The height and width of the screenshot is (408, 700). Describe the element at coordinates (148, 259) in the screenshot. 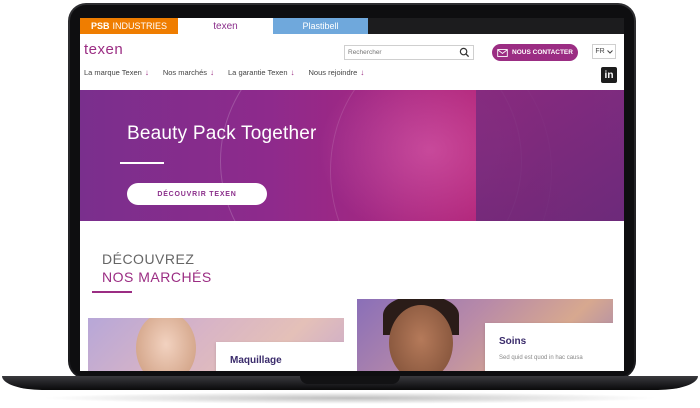

I see `section-title-line1: DÉCOUVREZ` at that location.